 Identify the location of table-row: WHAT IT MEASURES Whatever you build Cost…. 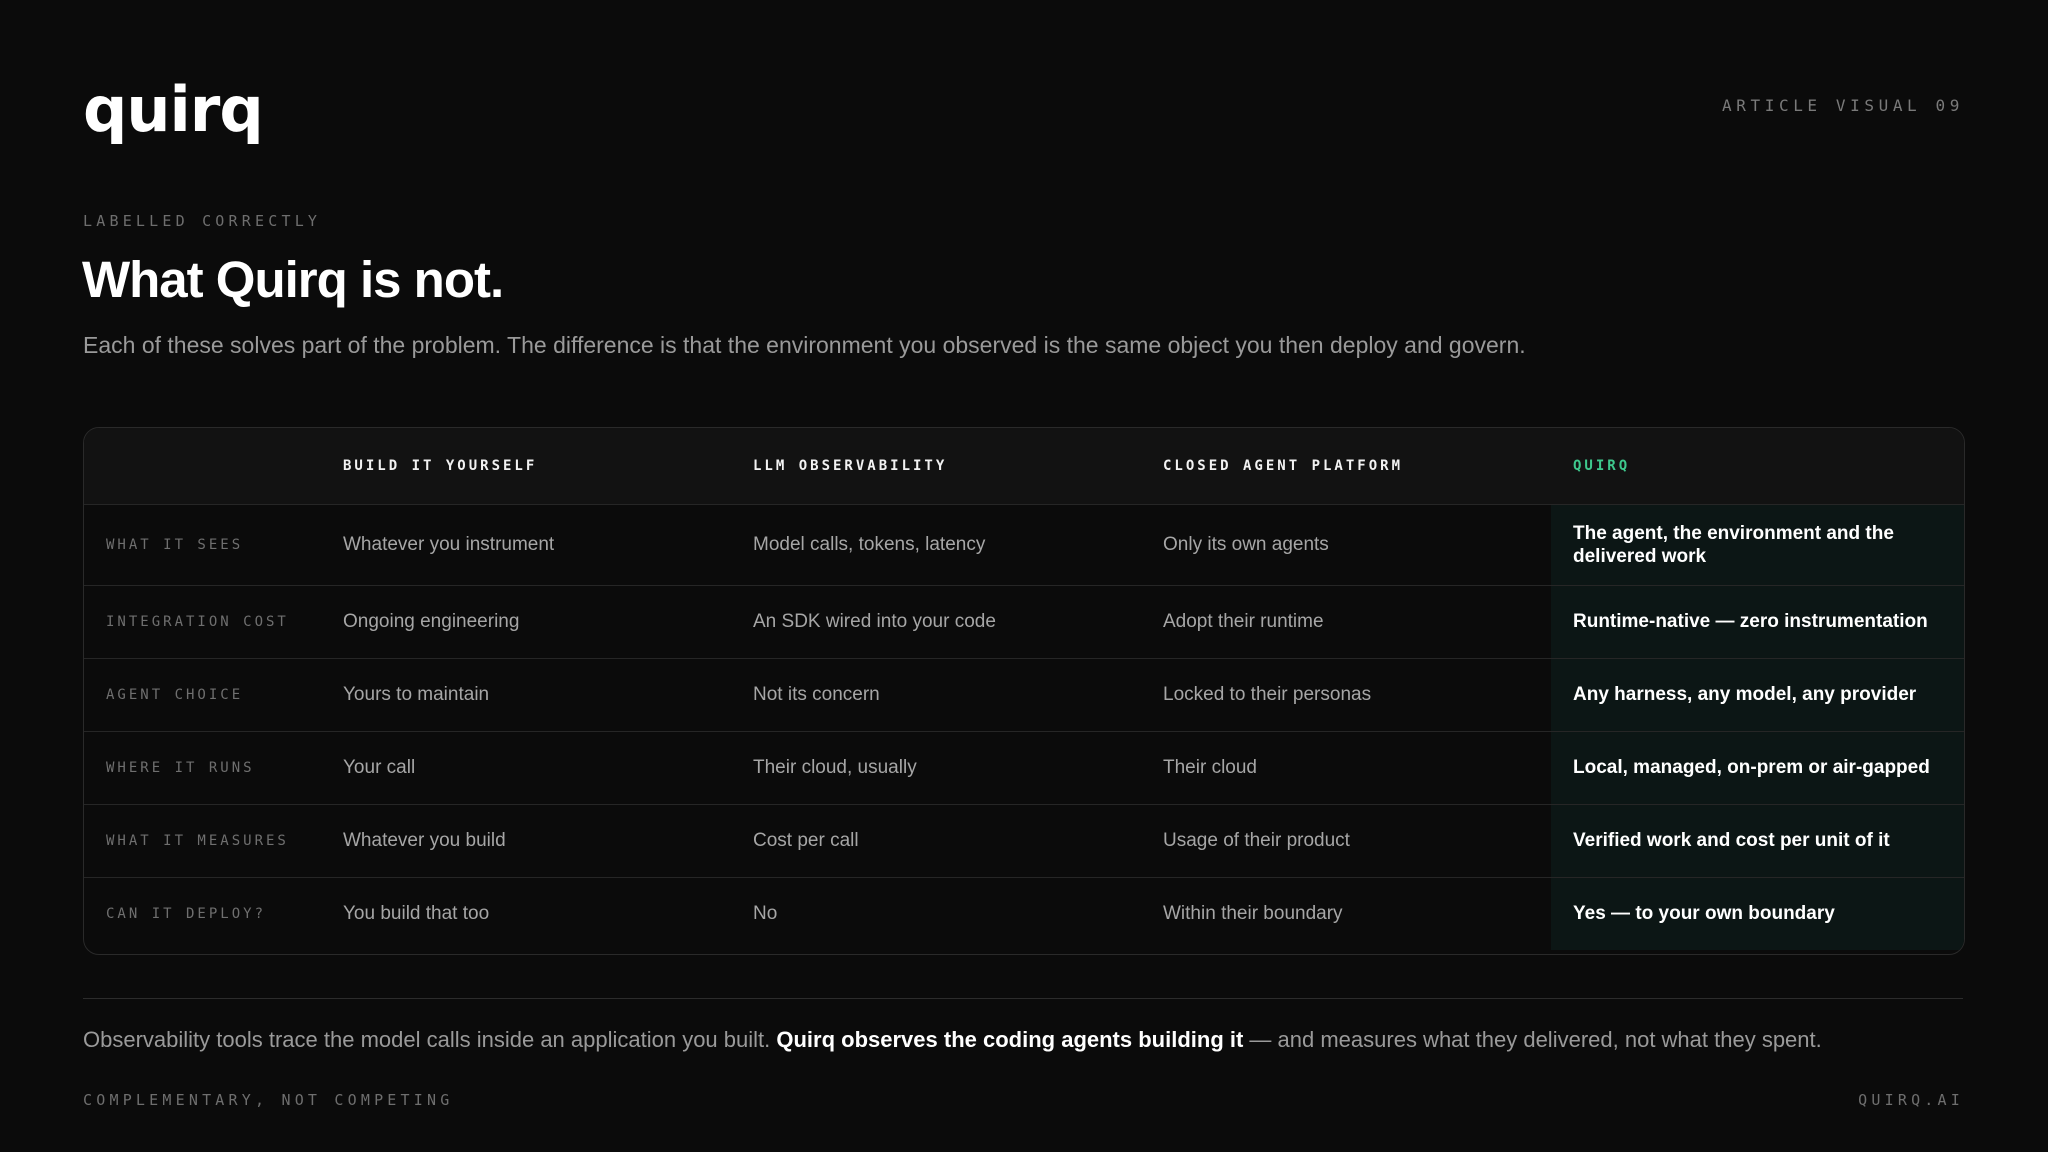
(1024, 840).